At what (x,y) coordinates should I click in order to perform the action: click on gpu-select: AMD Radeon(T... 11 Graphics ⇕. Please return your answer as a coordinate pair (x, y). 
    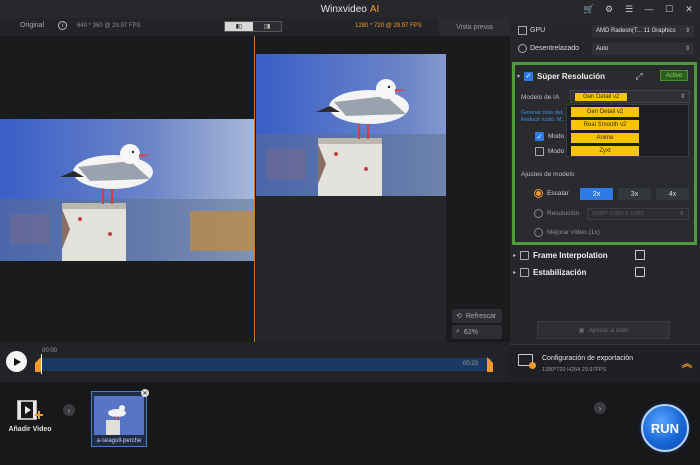
    Looking at the image, I should click on (643, 30).